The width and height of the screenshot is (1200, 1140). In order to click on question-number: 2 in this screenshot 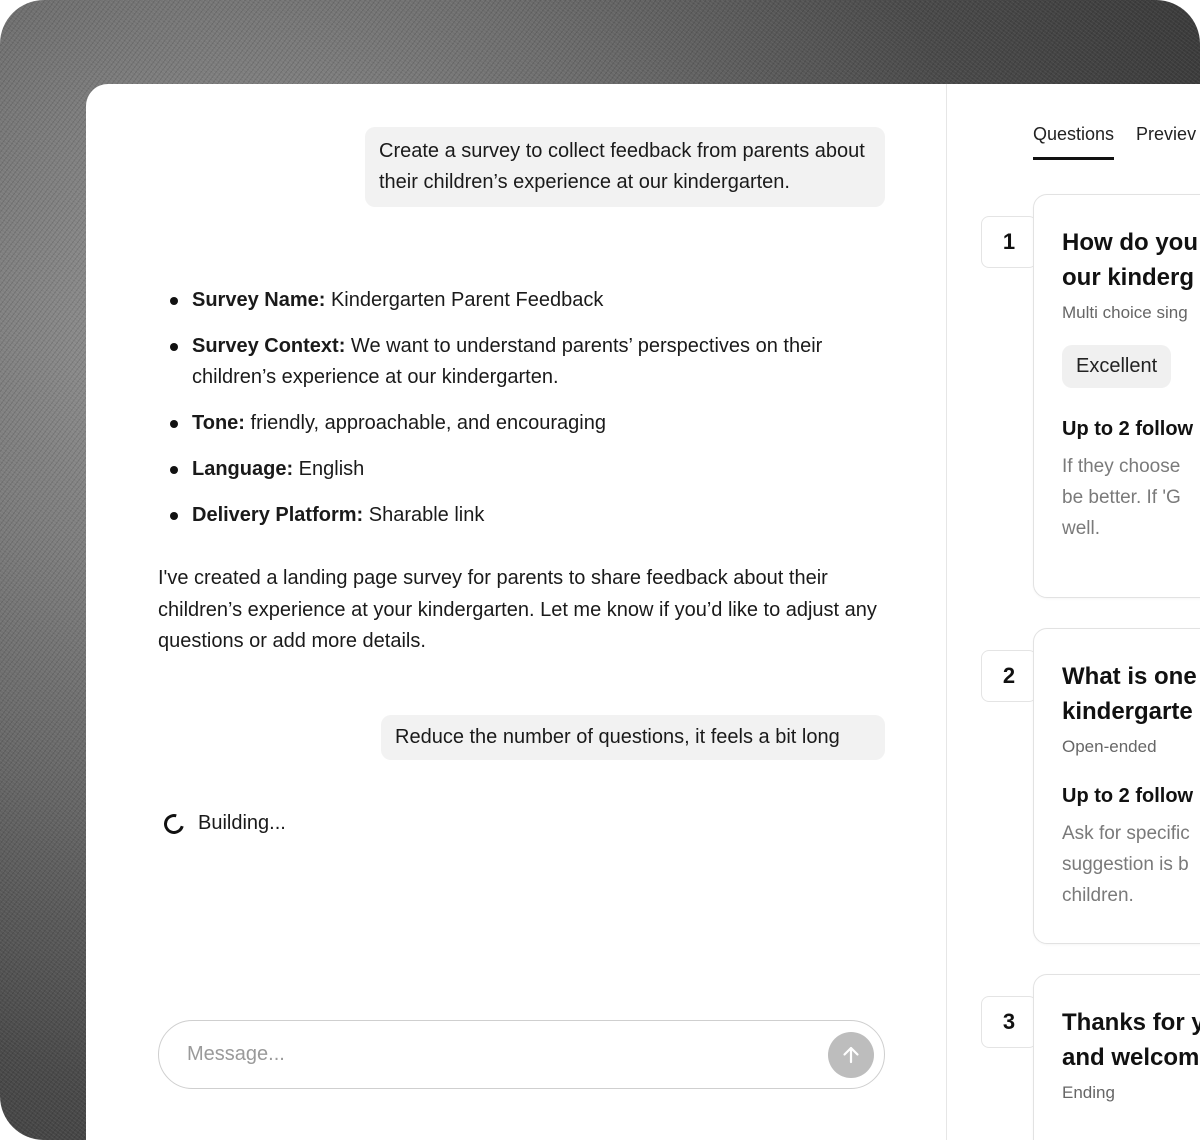, I will do `click(1009, 676)`.